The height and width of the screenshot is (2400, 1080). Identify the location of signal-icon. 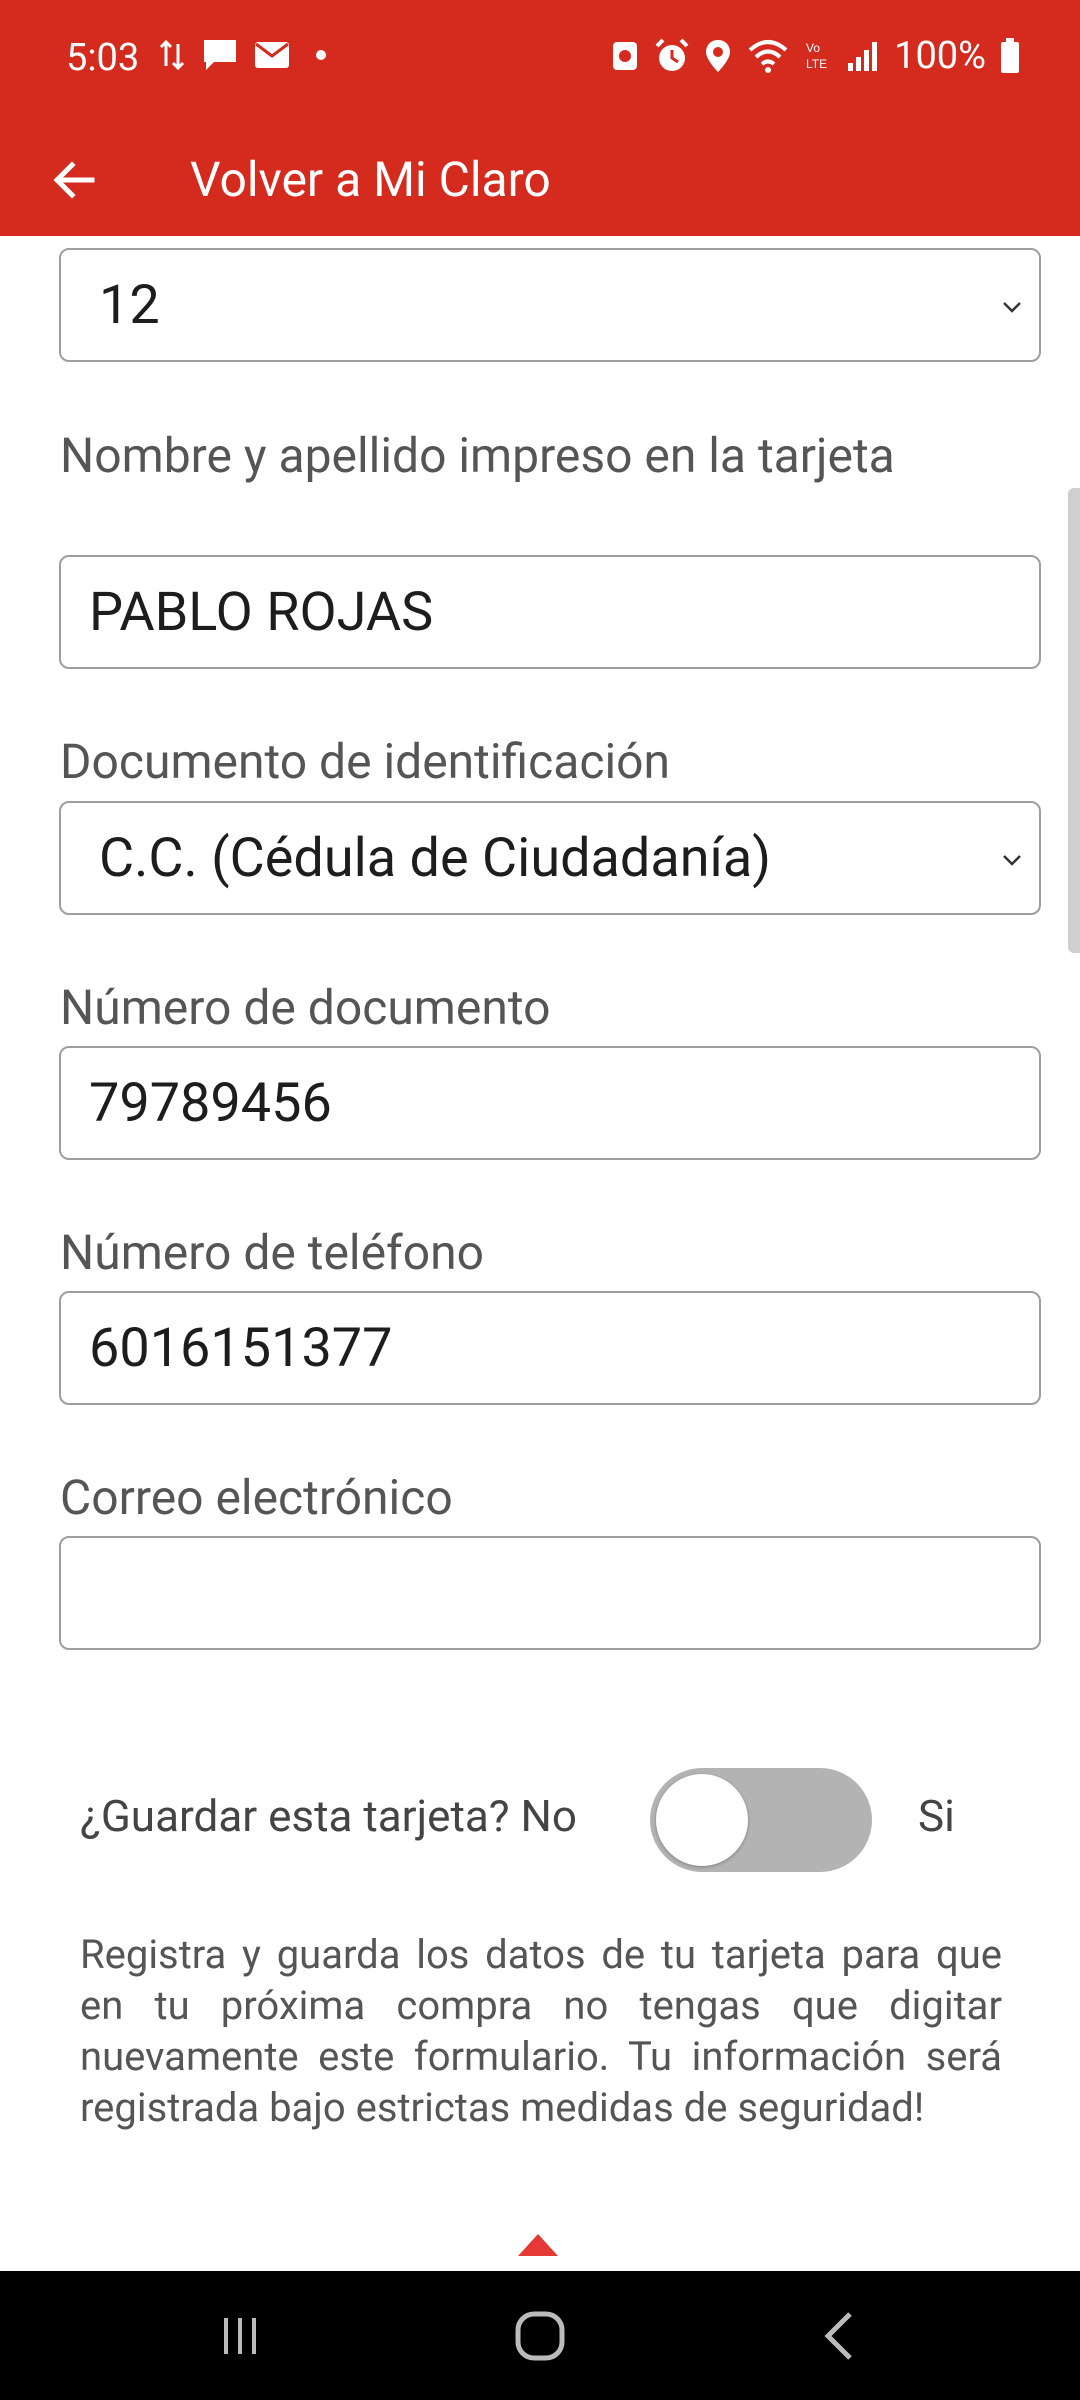
(863, 56).